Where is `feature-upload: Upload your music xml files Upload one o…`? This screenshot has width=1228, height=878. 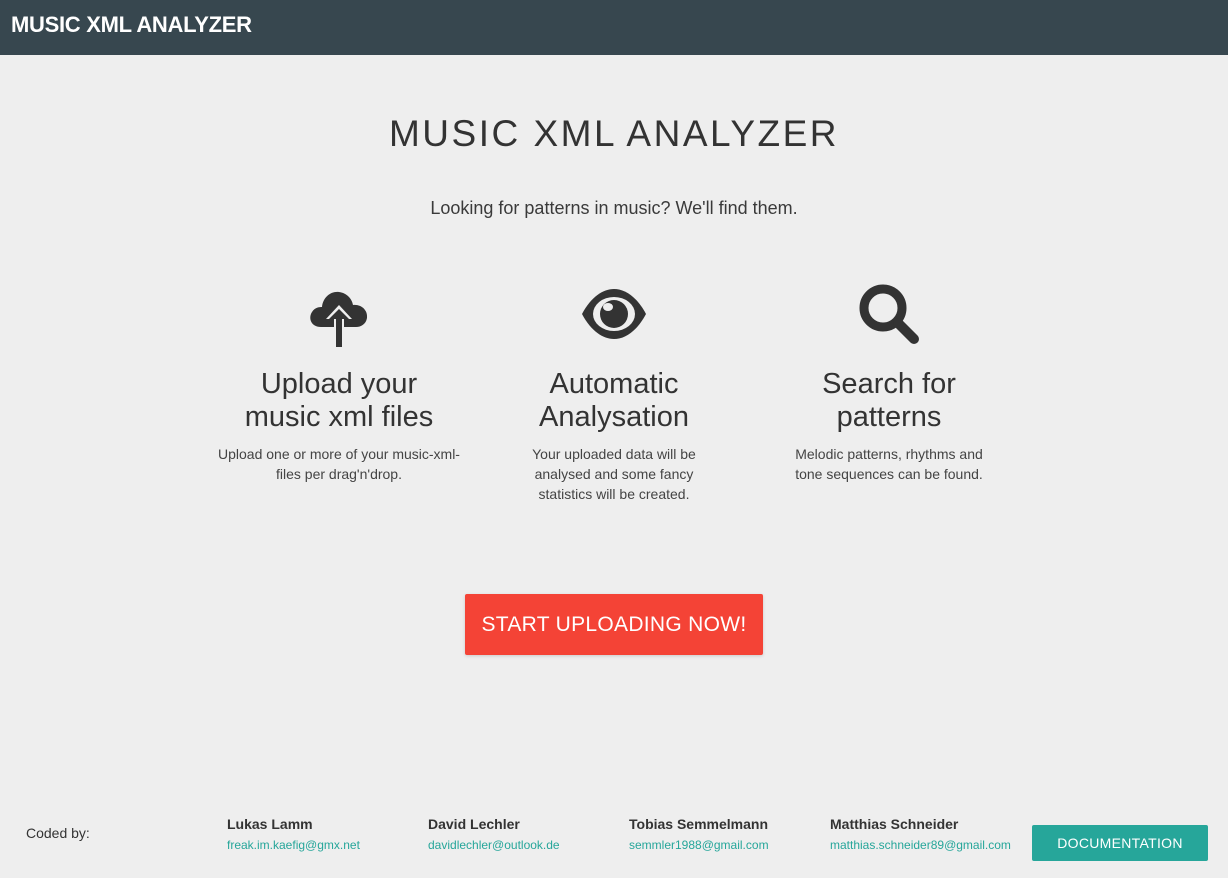 feature-upload: Upload your music xml files Upload one o… is located at coordinates (339, 383).